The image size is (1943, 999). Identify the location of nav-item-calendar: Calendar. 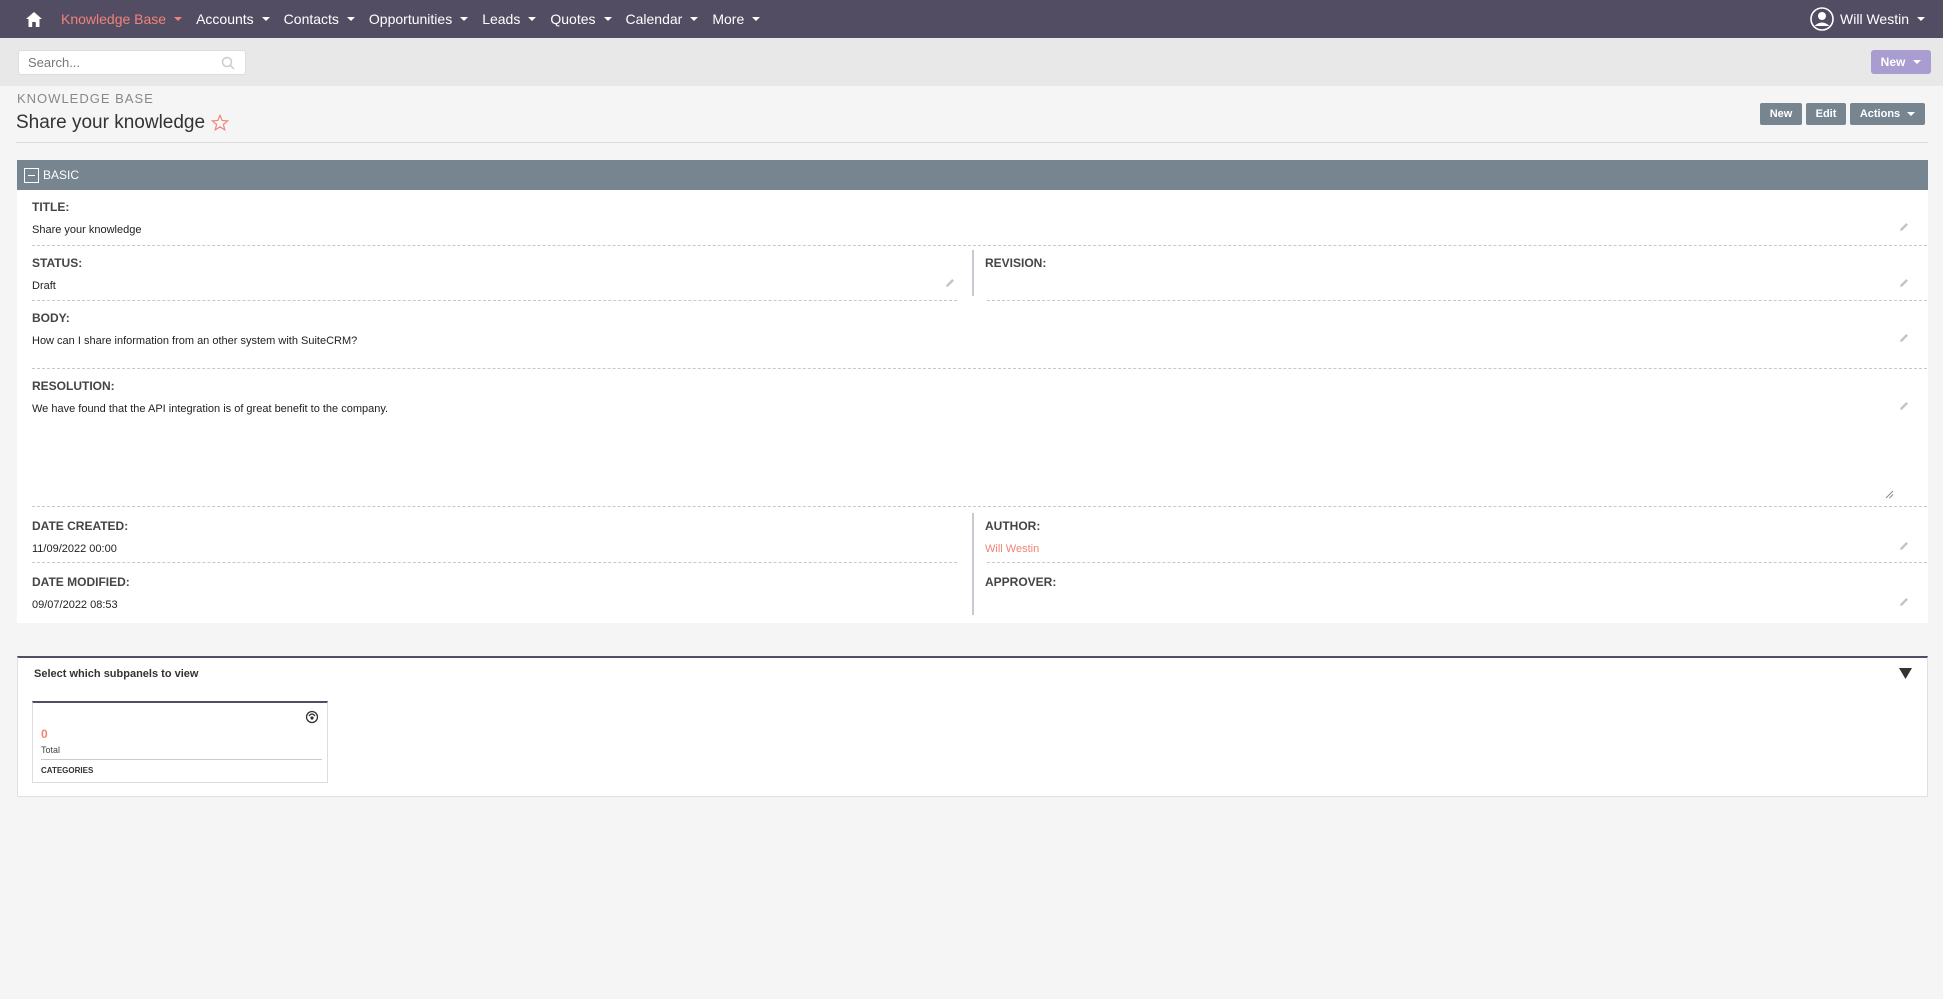
(662, 19).